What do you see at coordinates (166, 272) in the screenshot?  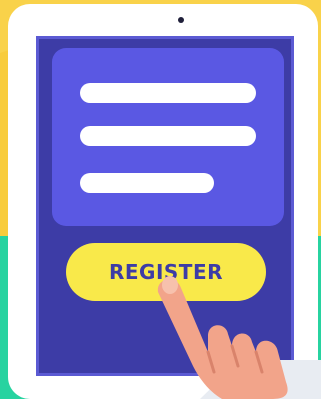 I see `register-button: REGISTER` at bounding box center [166, 272].